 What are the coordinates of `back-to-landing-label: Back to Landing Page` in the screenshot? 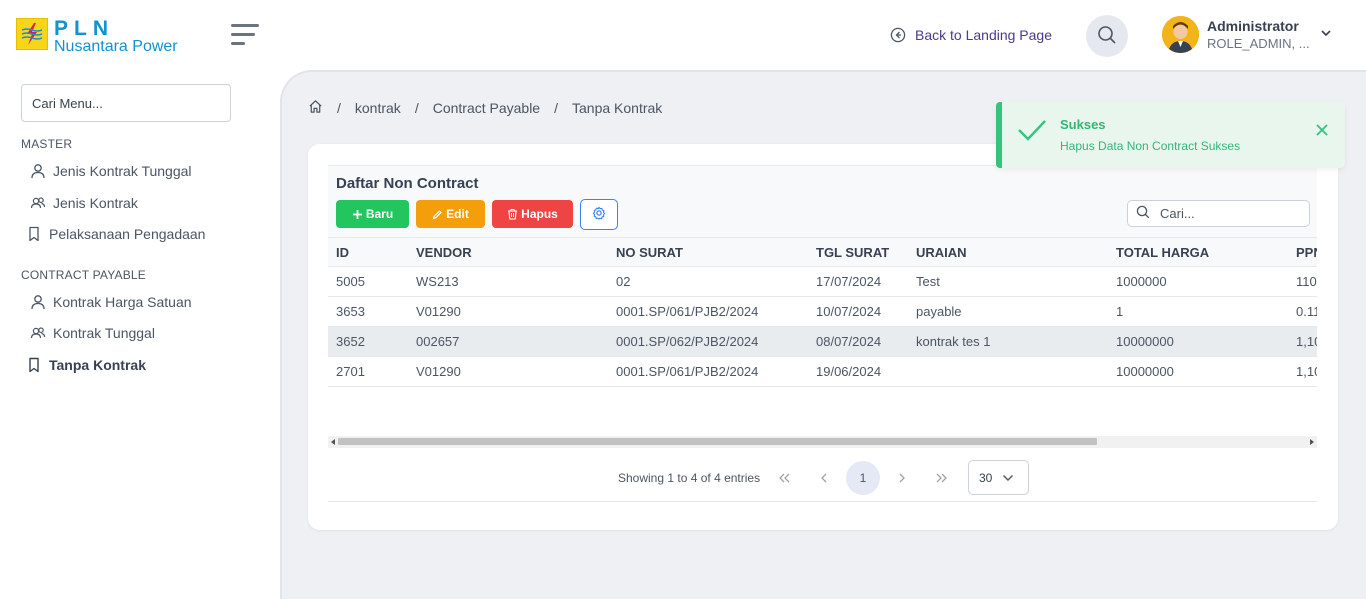 It's located at (983, 35).